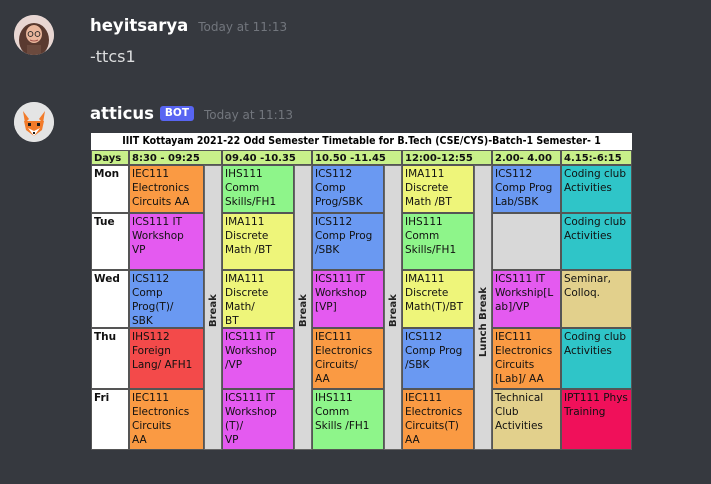 Image resolution: width=711 pixels, height=484 pixels. What do you see at coordinates (438, 299) in the screenshot?
I see `class-cell: IMA111 Discrete Math(T)/BT` at bounding box center [438, 299].